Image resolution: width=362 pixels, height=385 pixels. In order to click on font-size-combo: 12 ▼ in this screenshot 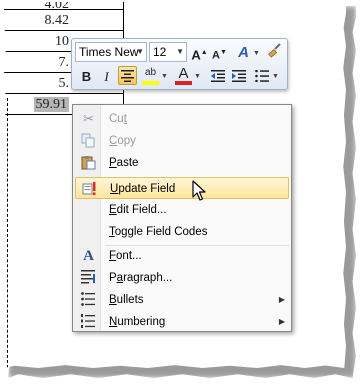, I will do `click(168, 52)`.